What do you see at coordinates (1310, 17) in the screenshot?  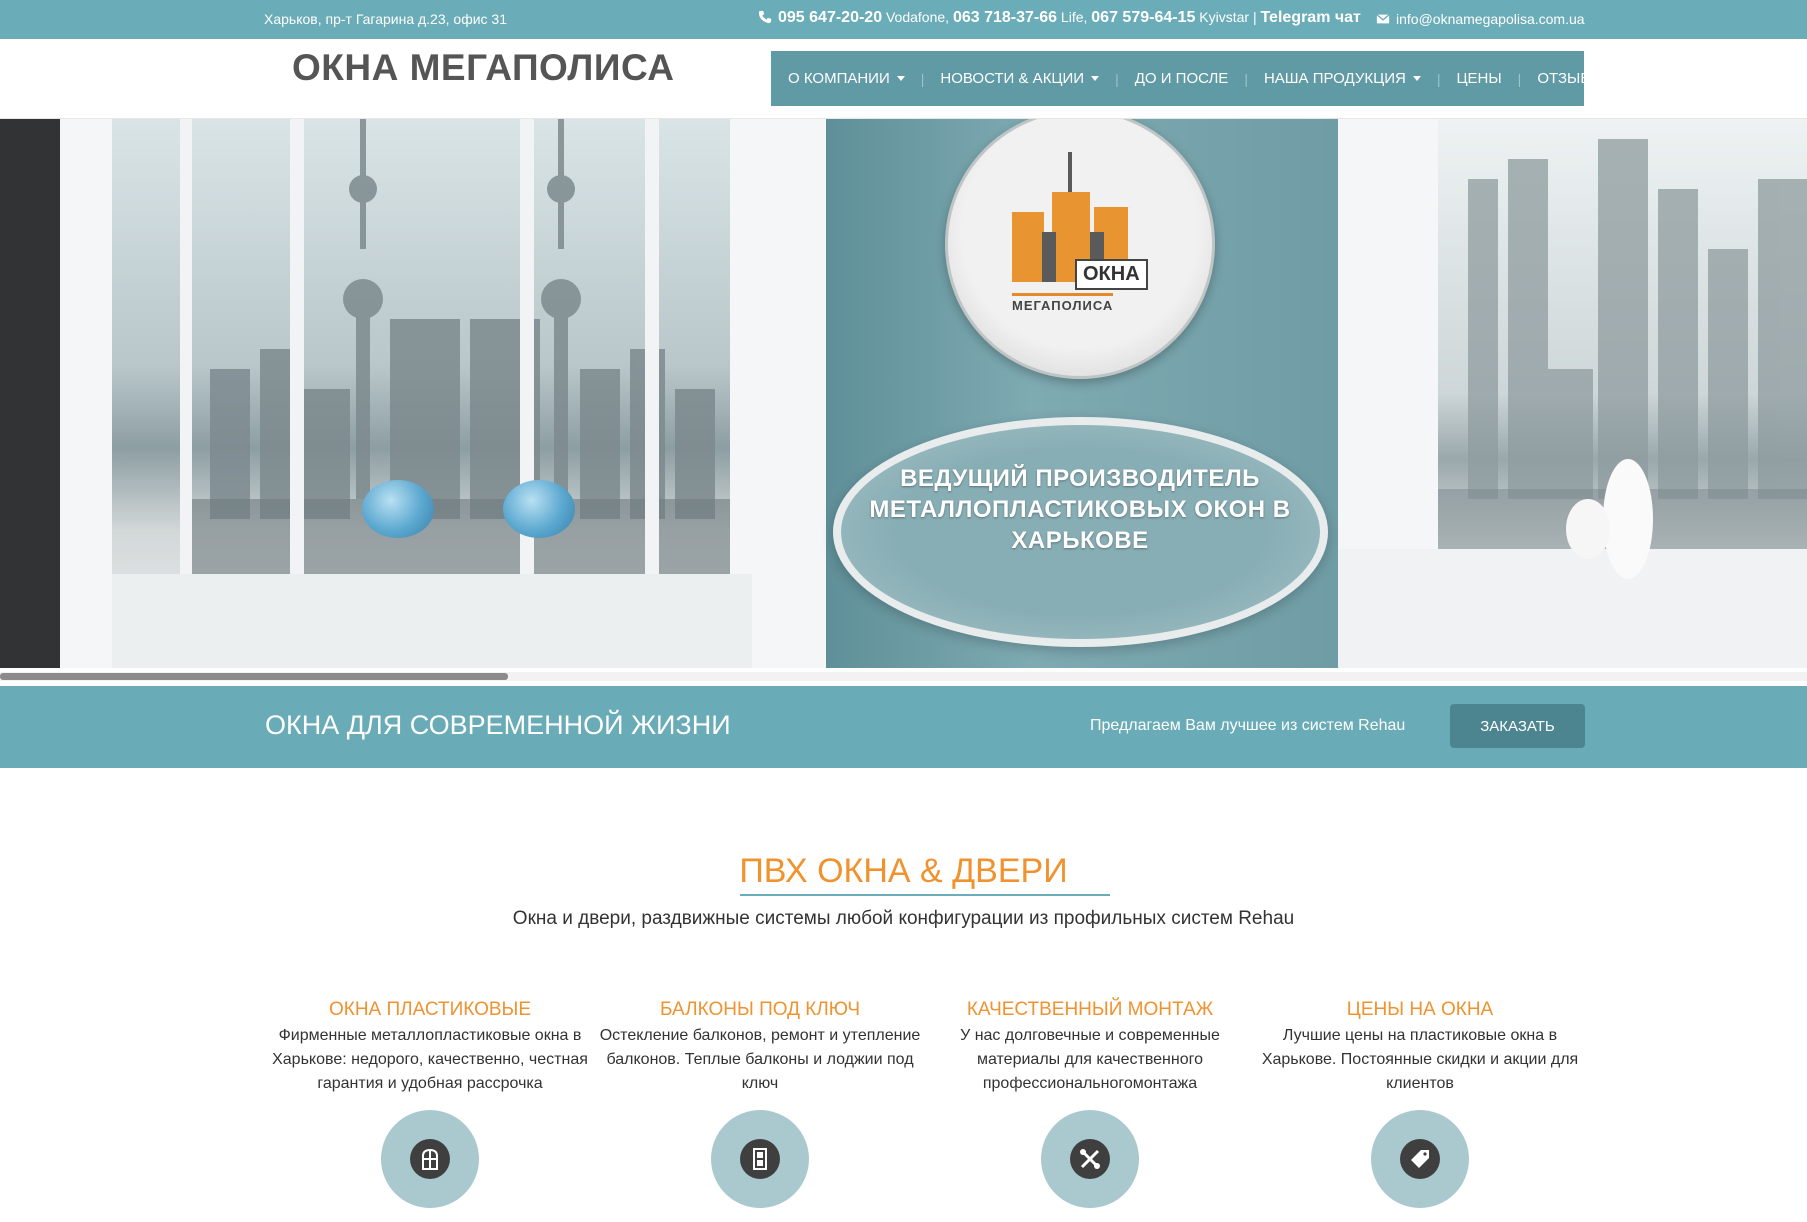 I see `telegram-link: Telegram чат` at bounding box center [1310, 17].